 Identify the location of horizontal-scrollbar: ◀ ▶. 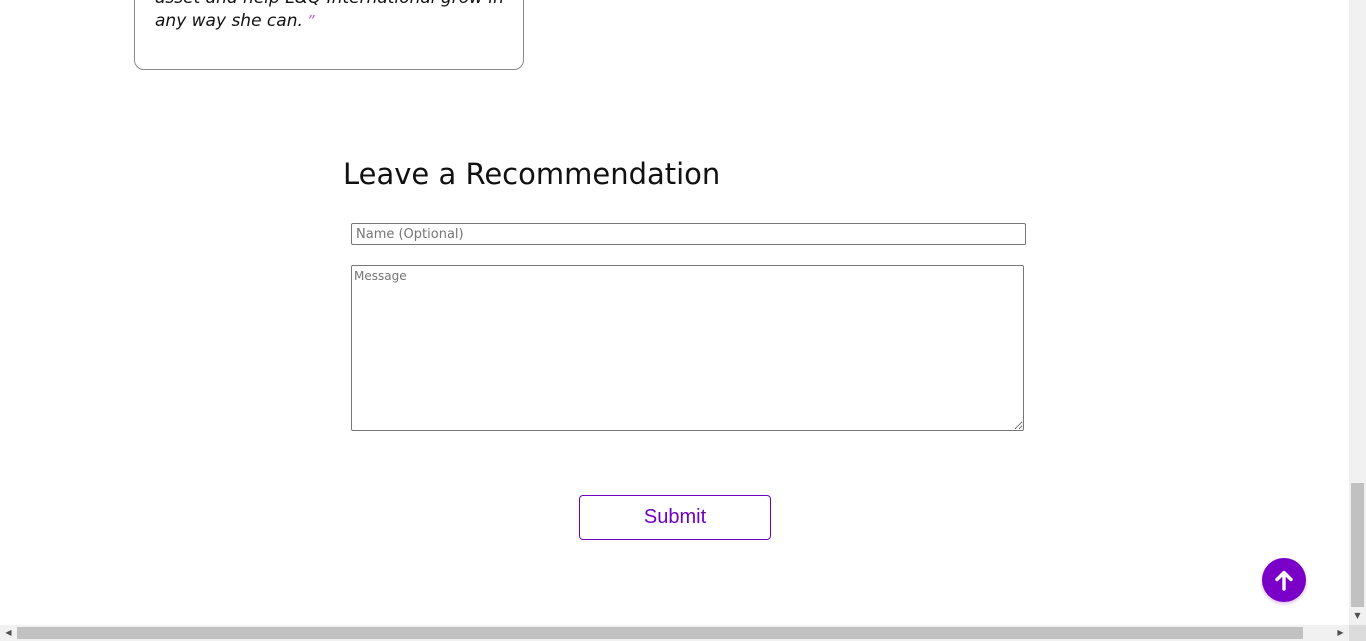
(674, 633).